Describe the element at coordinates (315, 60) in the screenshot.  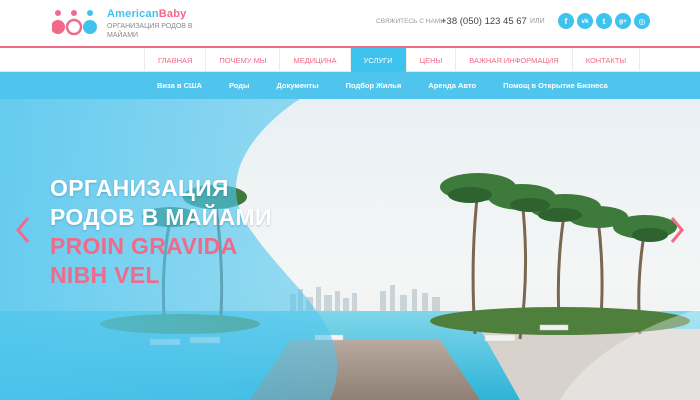
I see `nav-item-medicine: МЕДИЦИНА` at that location.